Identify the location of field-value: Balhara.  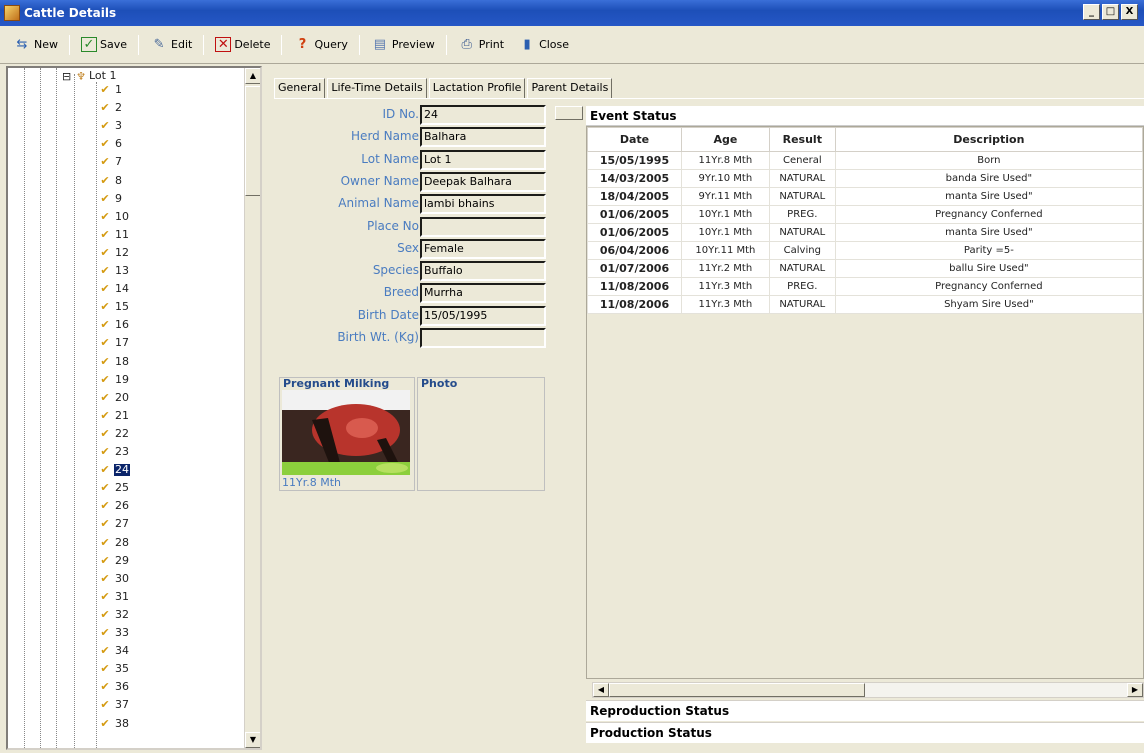
(483, 137).